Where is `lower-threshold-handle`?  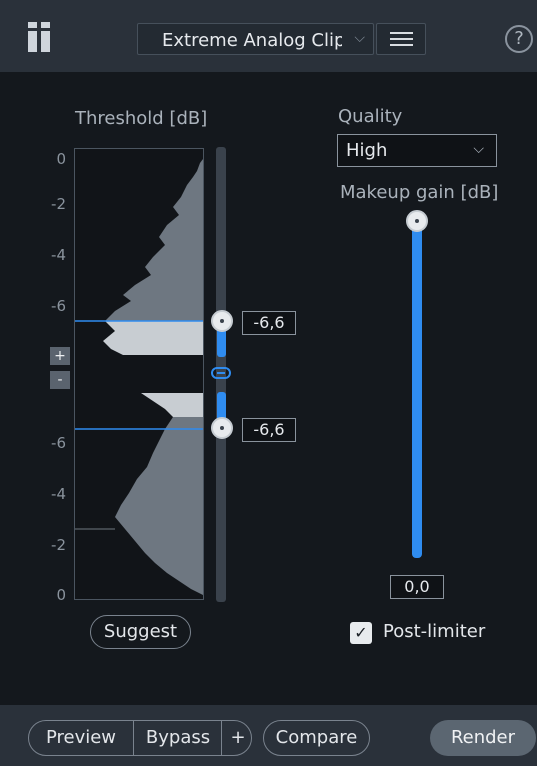 lower-threshold-handle is located at coordinates (222, 428).